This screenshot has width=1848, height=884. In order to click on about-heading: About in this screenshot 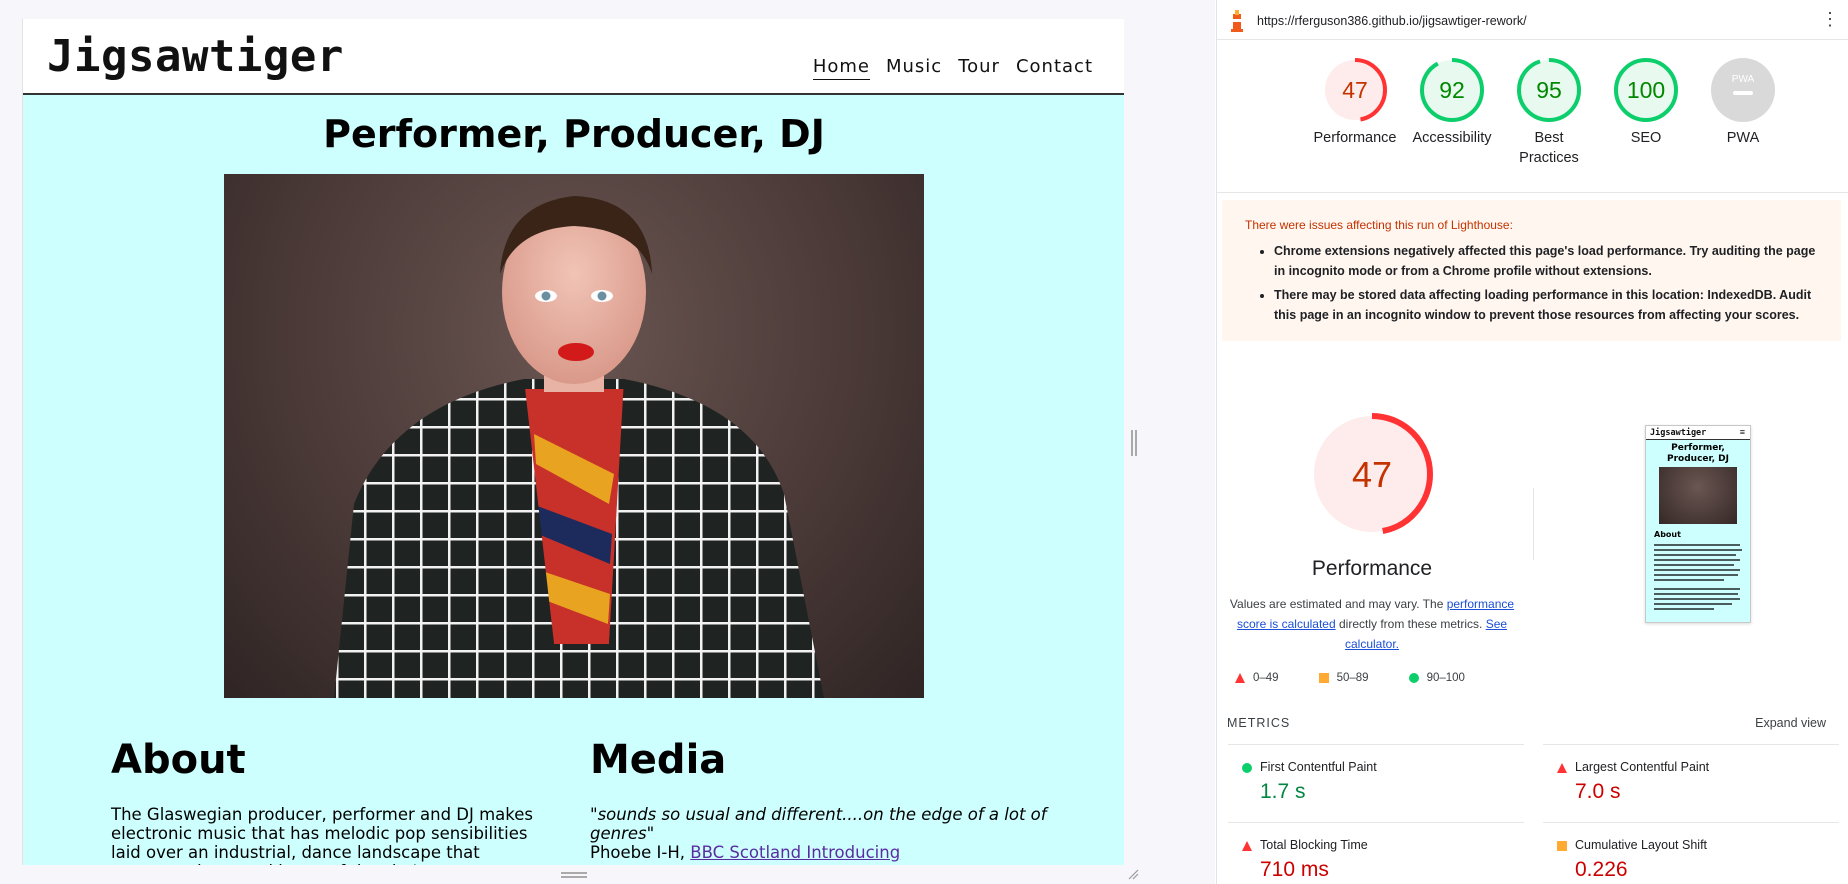, I will do `click(178, 760)`.